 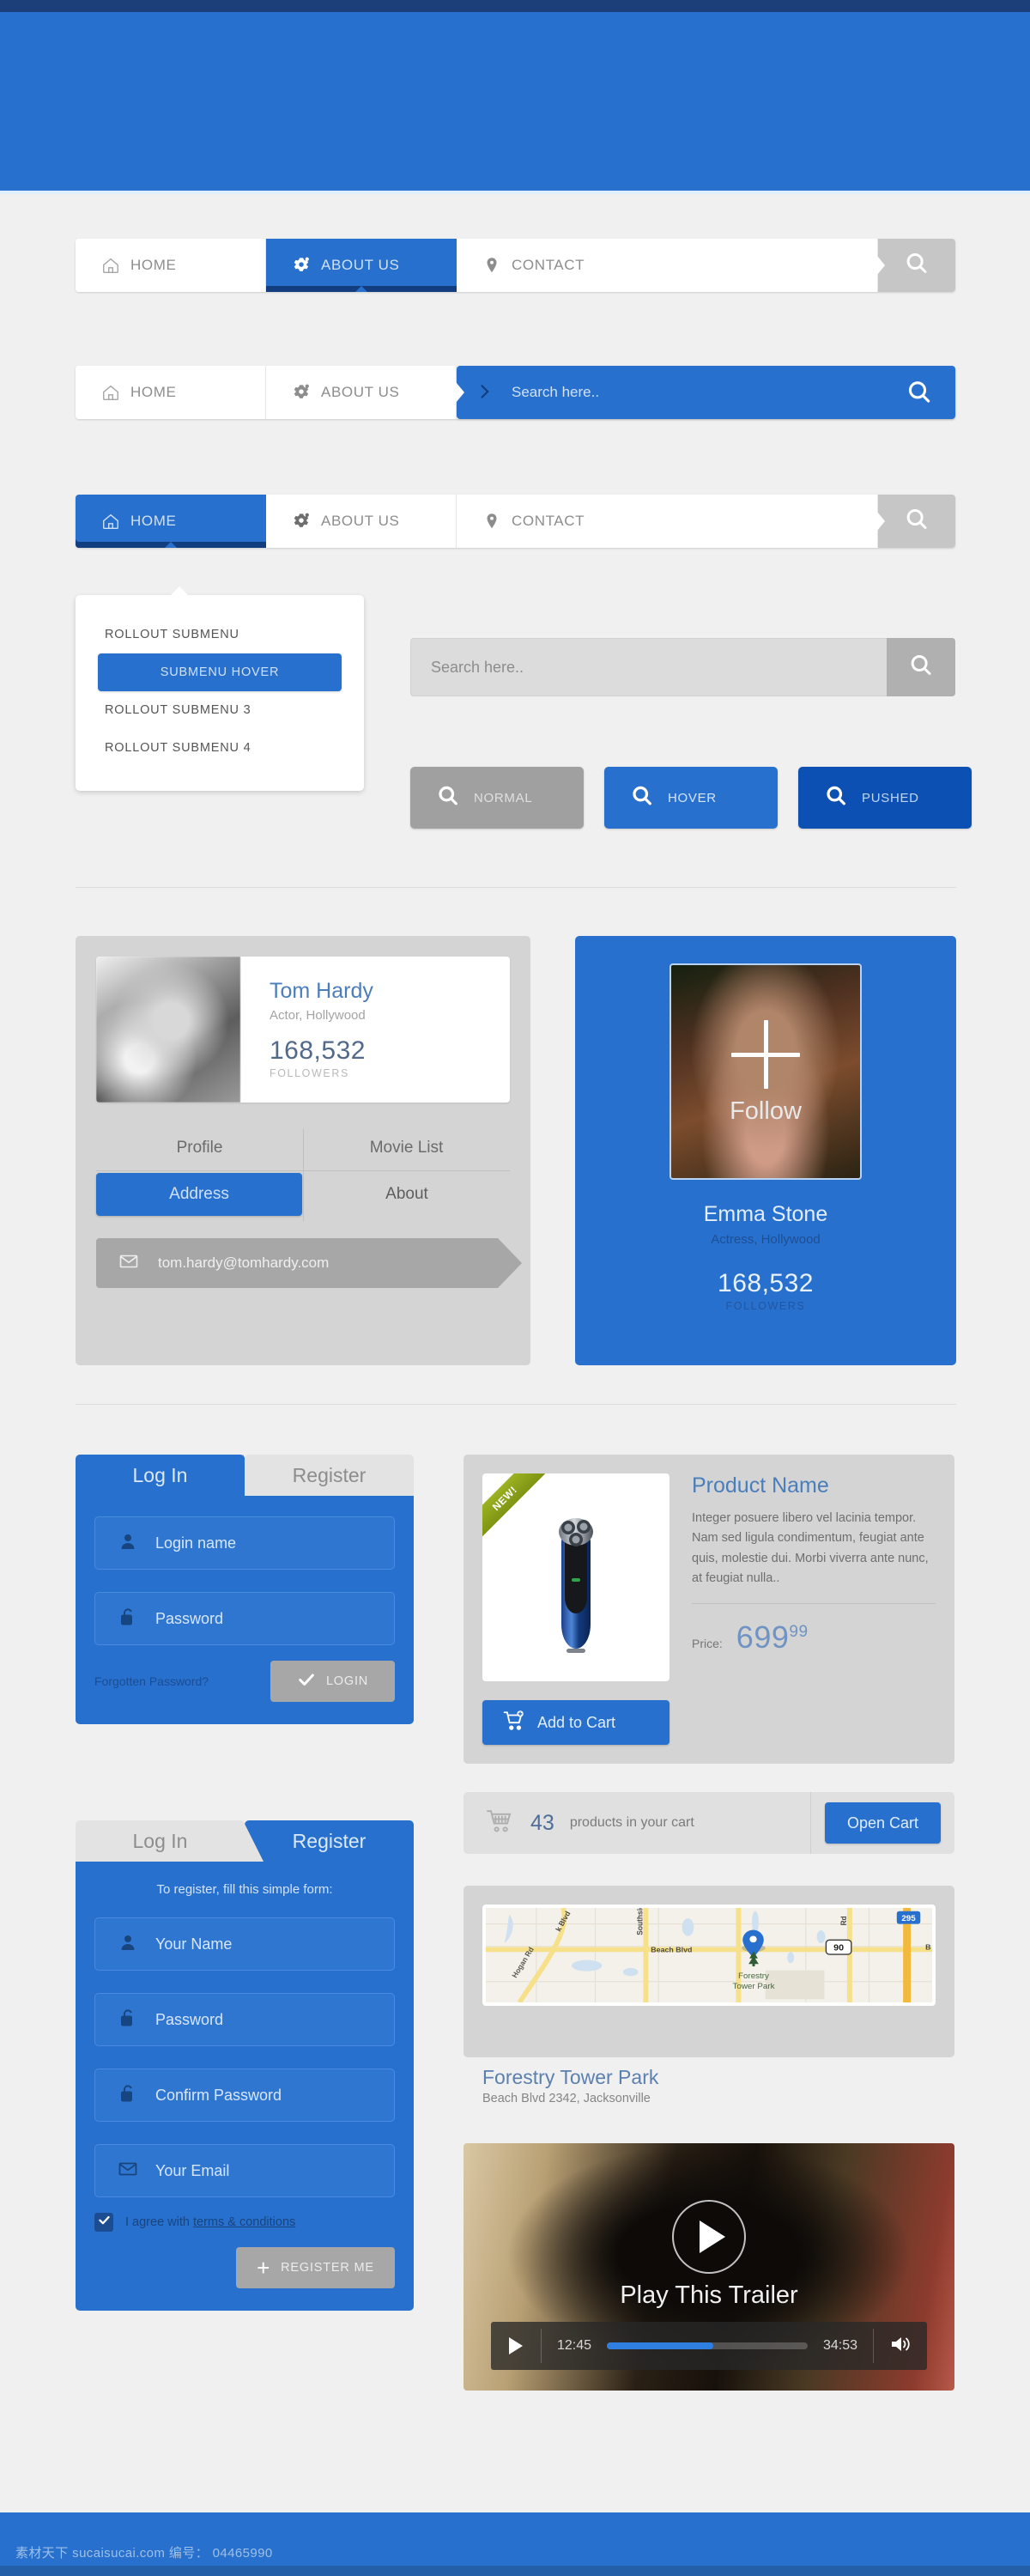 What do you see at coordinates (244, 2170) in the screenshot?
I see `register-email-field: Your Email` at bounding box center [244, 2170].